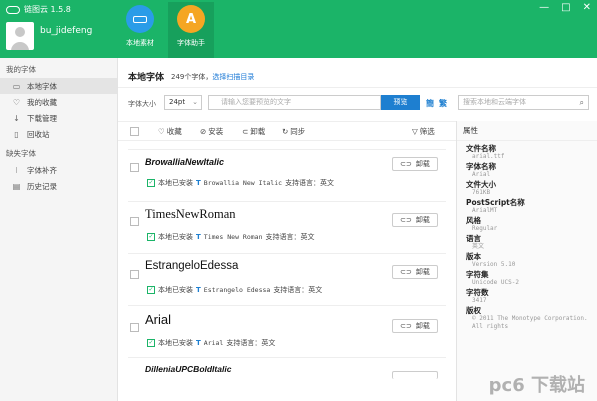 This screenshot has height=401, width=597. What do you see at coordinates (134, 131) in the screenshot?
I see `select-all-checkbox` at bounding box center [134, 131].